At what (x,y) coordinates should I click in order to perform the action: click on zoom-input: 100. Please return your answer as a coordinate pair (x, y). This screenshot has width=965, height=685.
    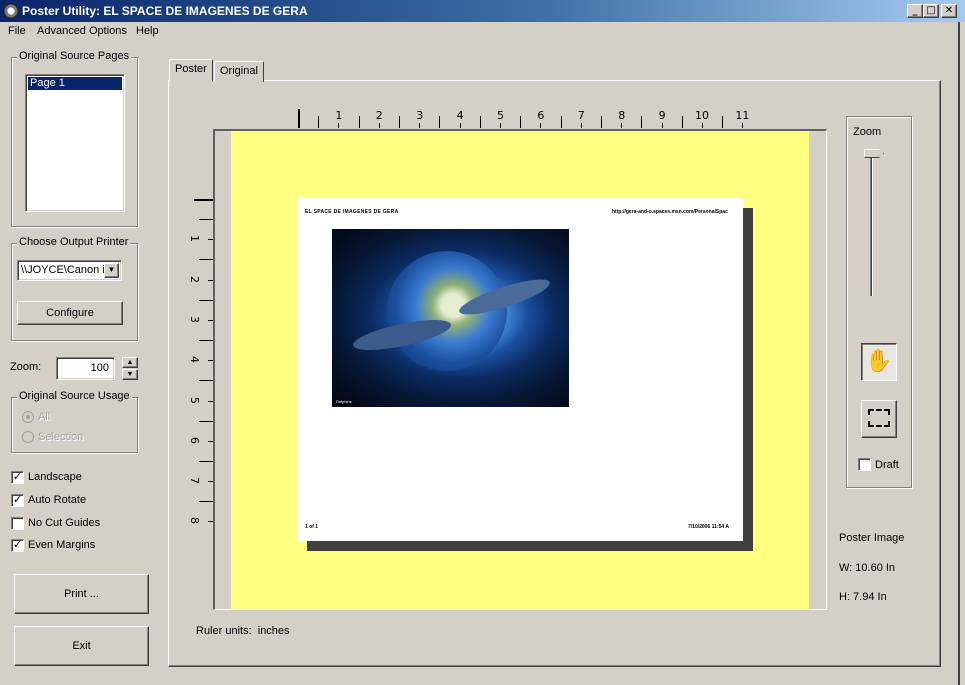
    Looking at the image, I should click on (85, 368).